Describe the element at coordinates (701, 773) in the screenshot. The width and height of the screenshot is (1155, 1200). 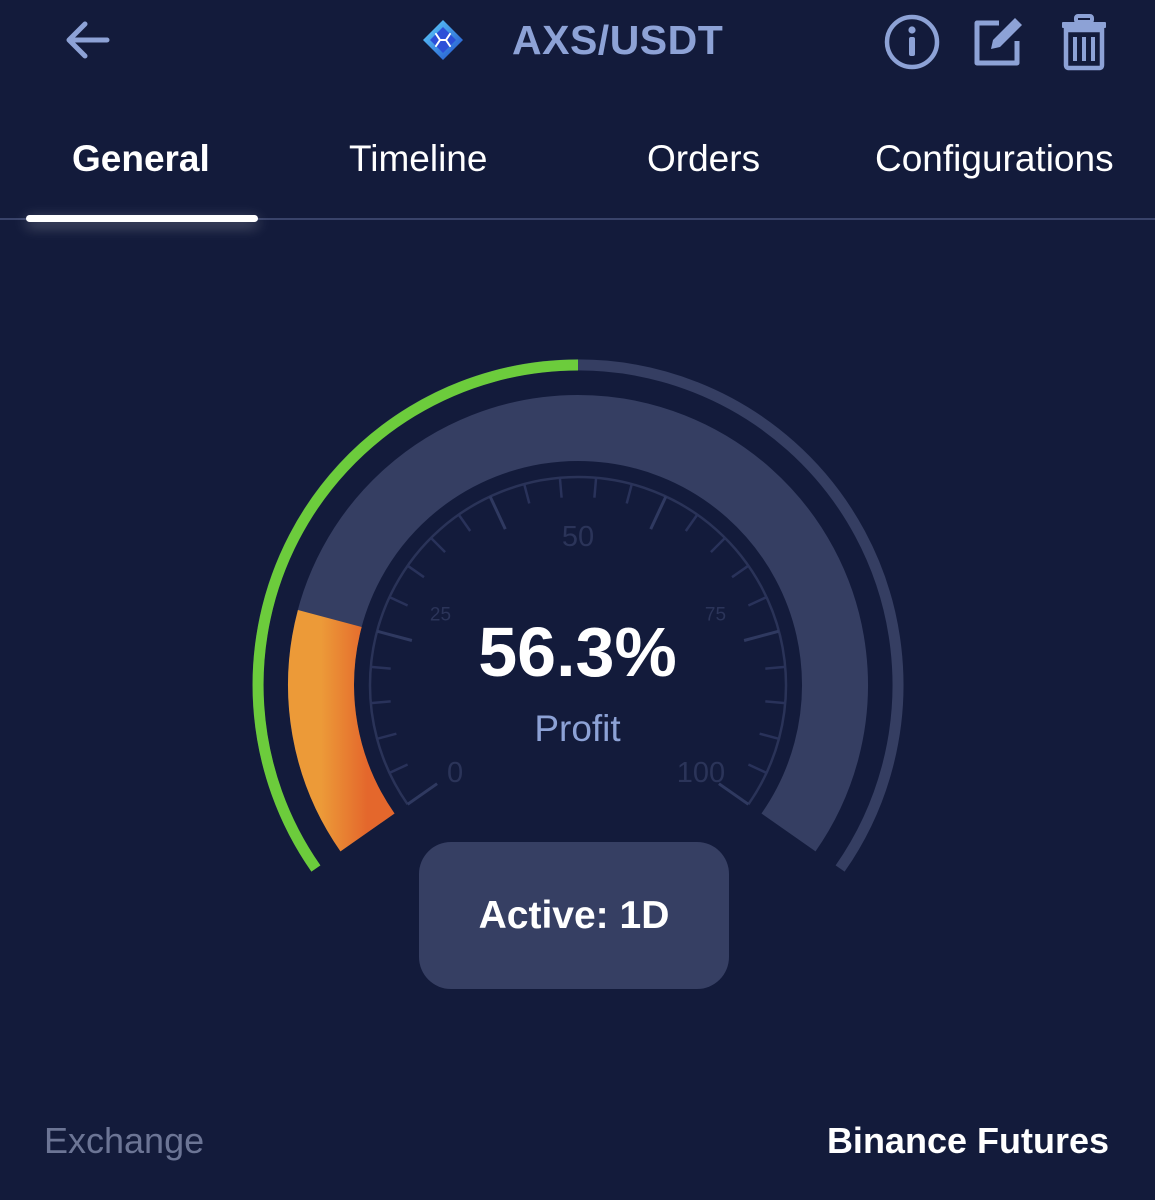
I see `dial-scale-label: 100` at that location.